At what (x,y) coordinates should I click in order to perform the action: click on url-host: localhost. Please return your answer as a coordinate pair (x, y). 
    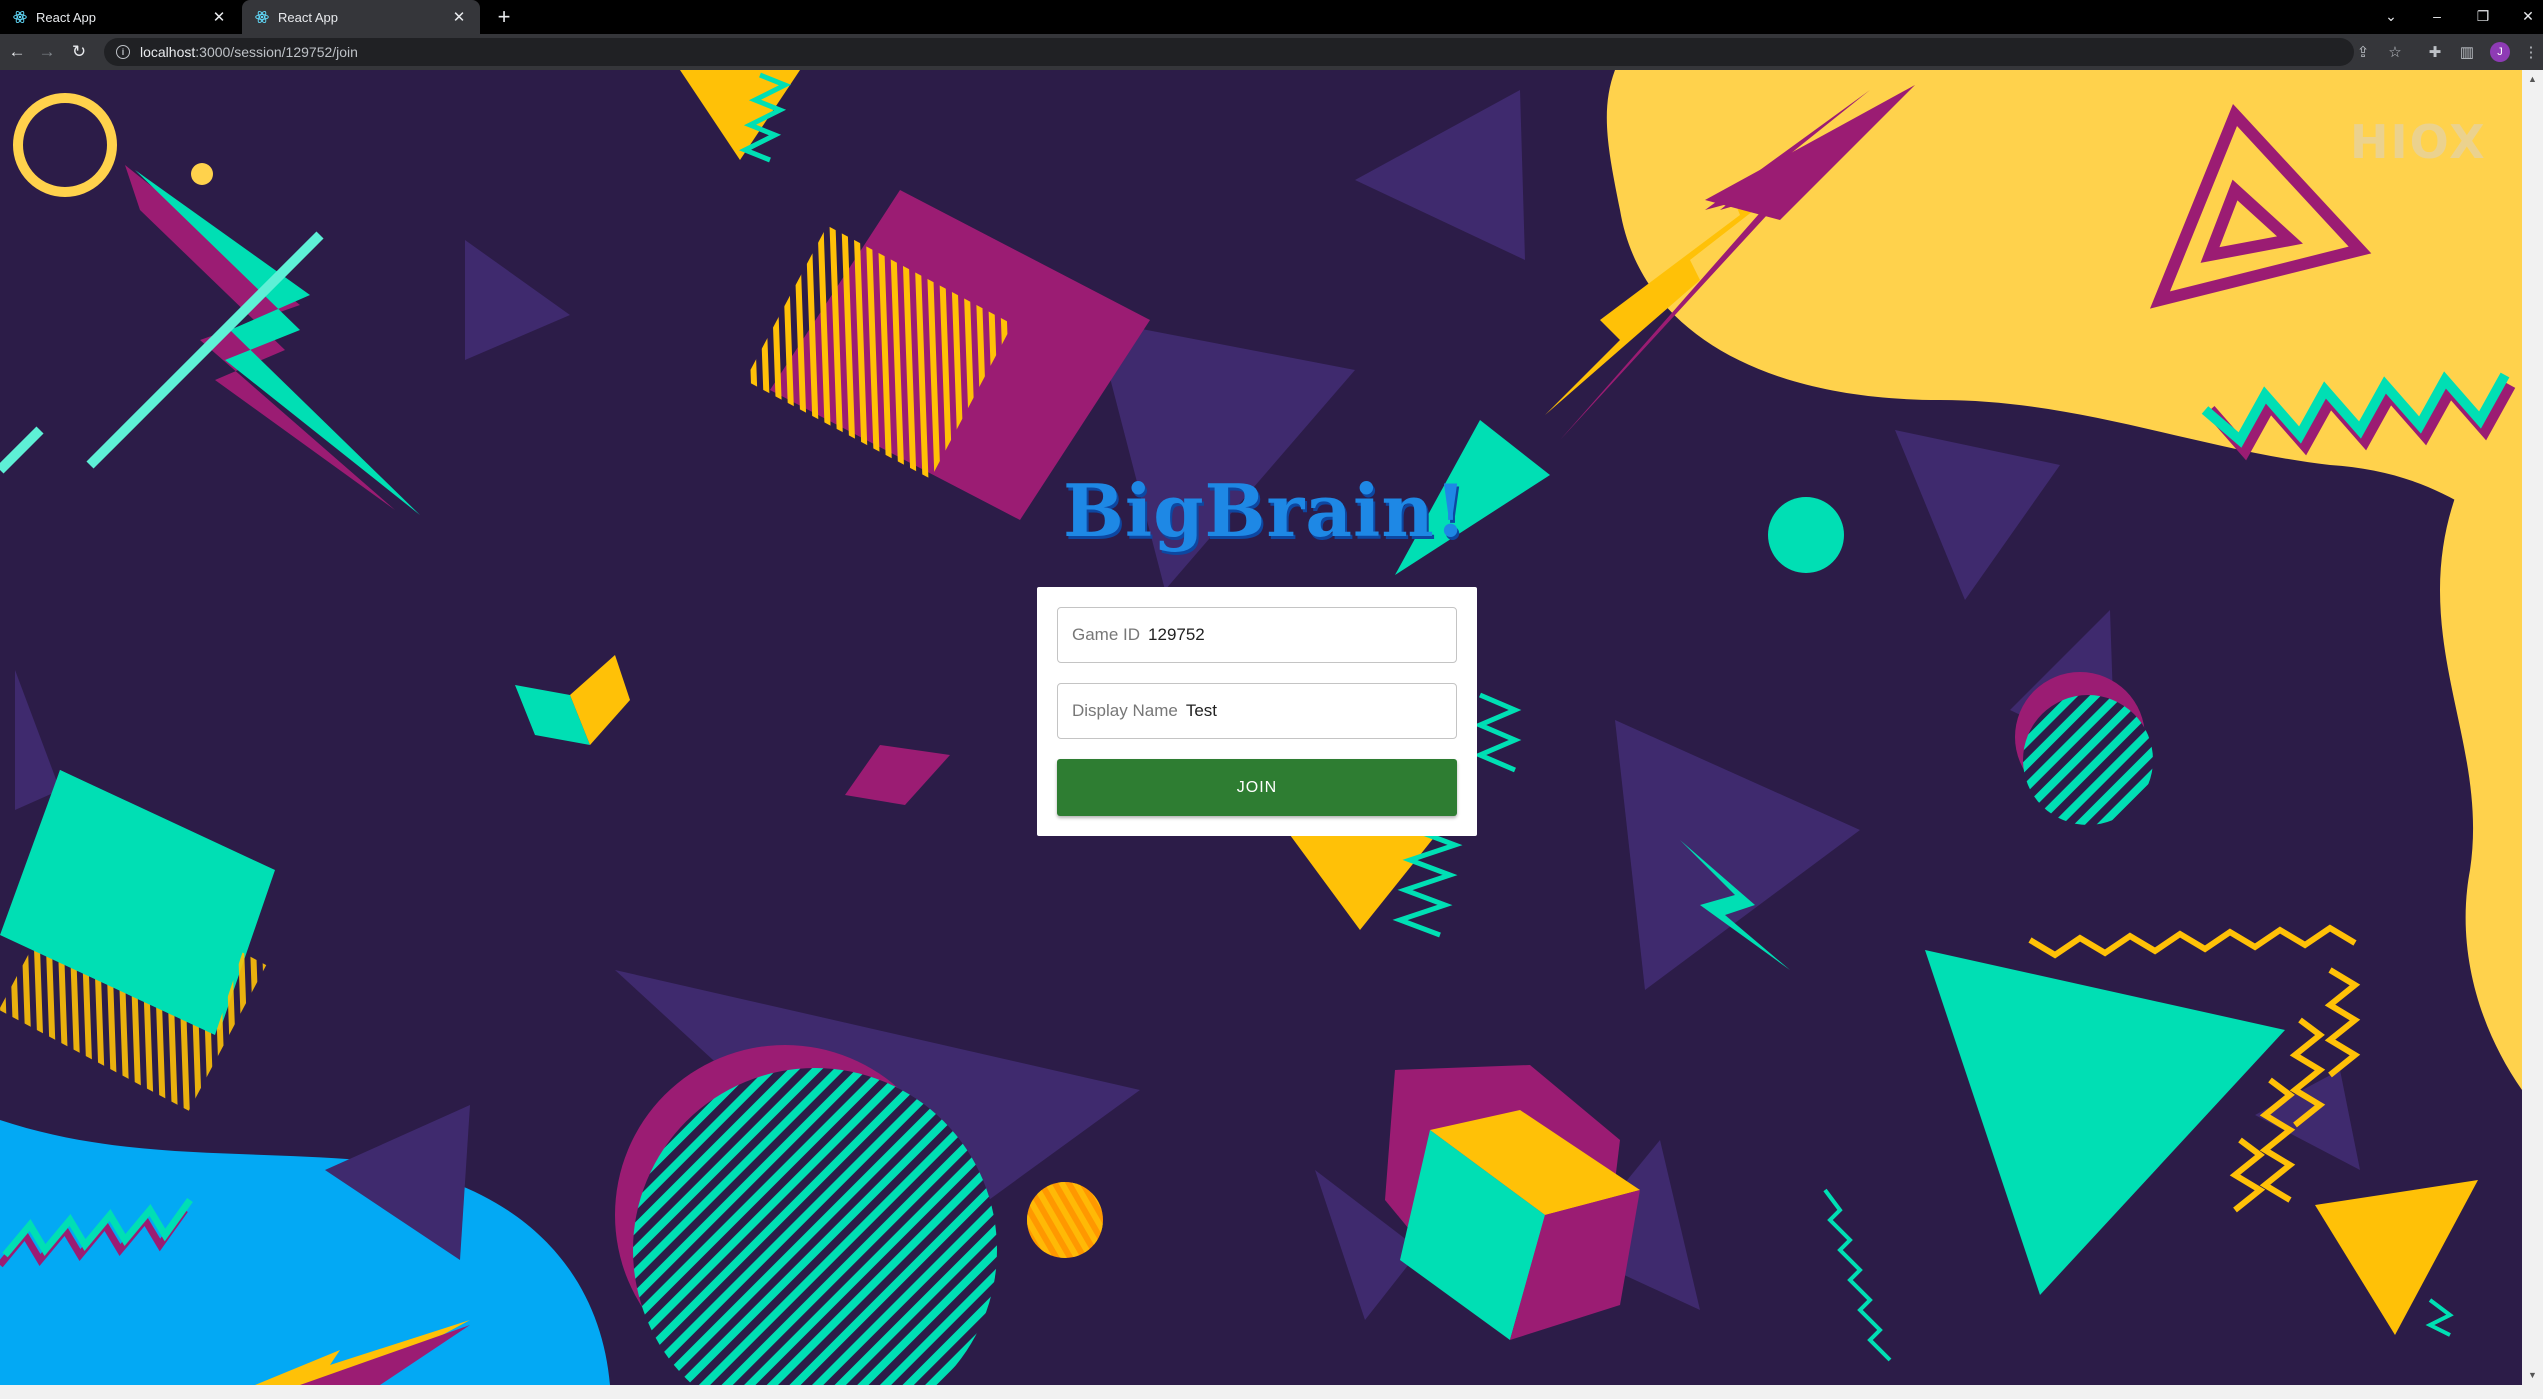
    Looking at the image, I should click on (168, 52).